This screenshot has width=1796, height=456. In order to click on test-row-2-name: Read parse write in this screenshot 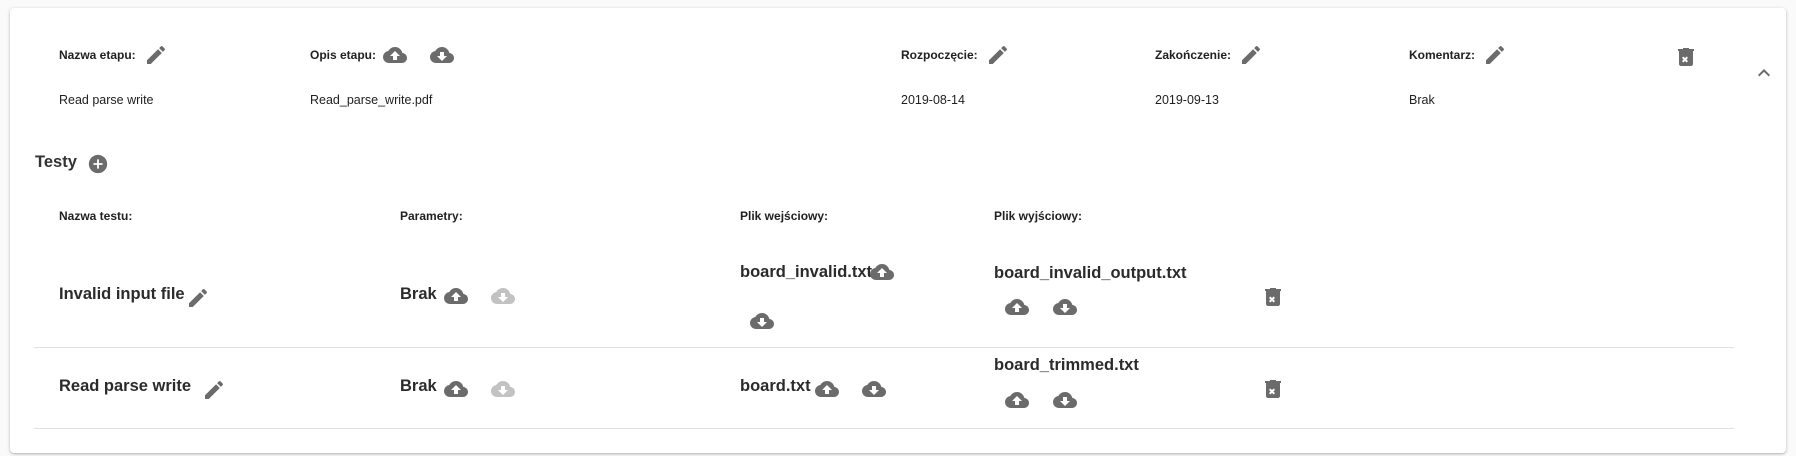, I will do `click(125, 386)`.